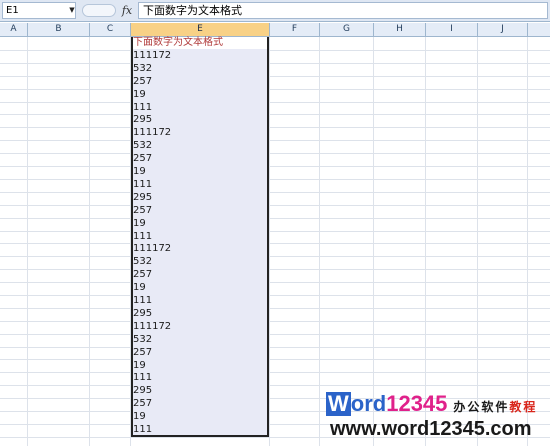 This screenshot has width=550, height=446. I want to click on watermark-ord: ord, so click(368, 403).